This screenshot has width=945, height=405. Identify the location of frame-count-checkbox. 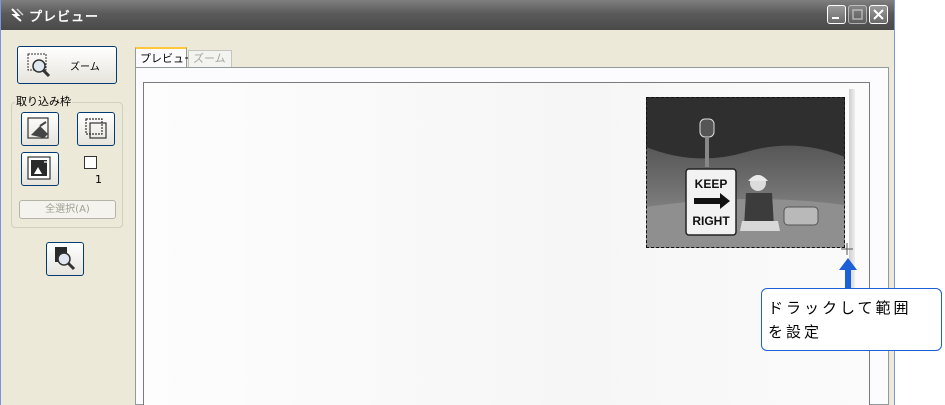
(90, 162).